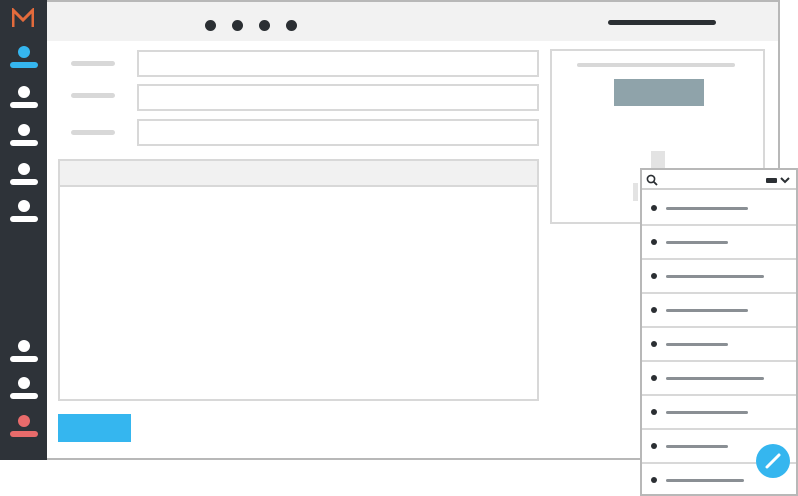  Describe the element at coordinates (23, 17) in the screenshot. I see `logo-icon` at that location.